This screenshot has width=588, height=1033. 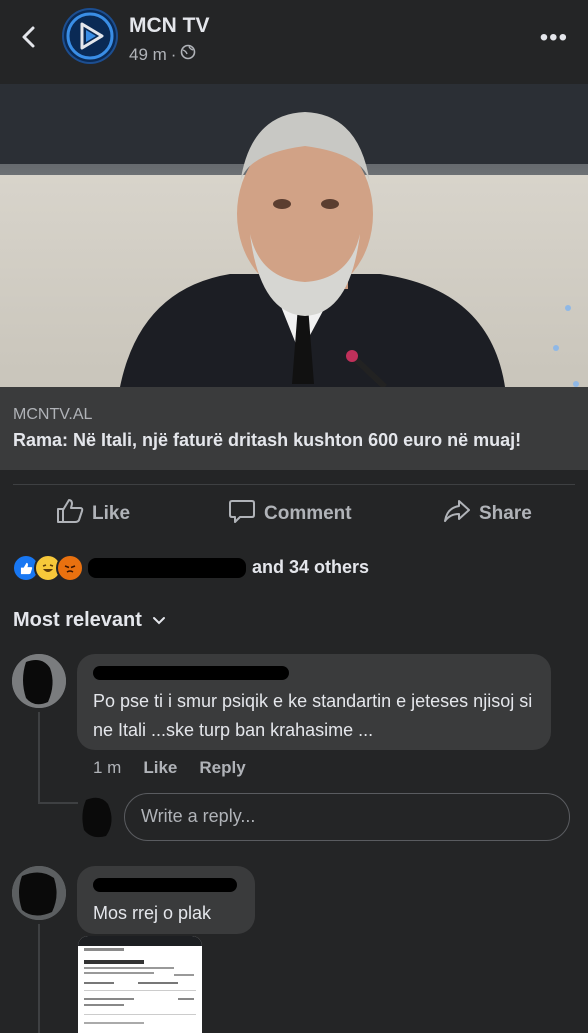 I want to click on redacted-name, so click(x=167, y=568).